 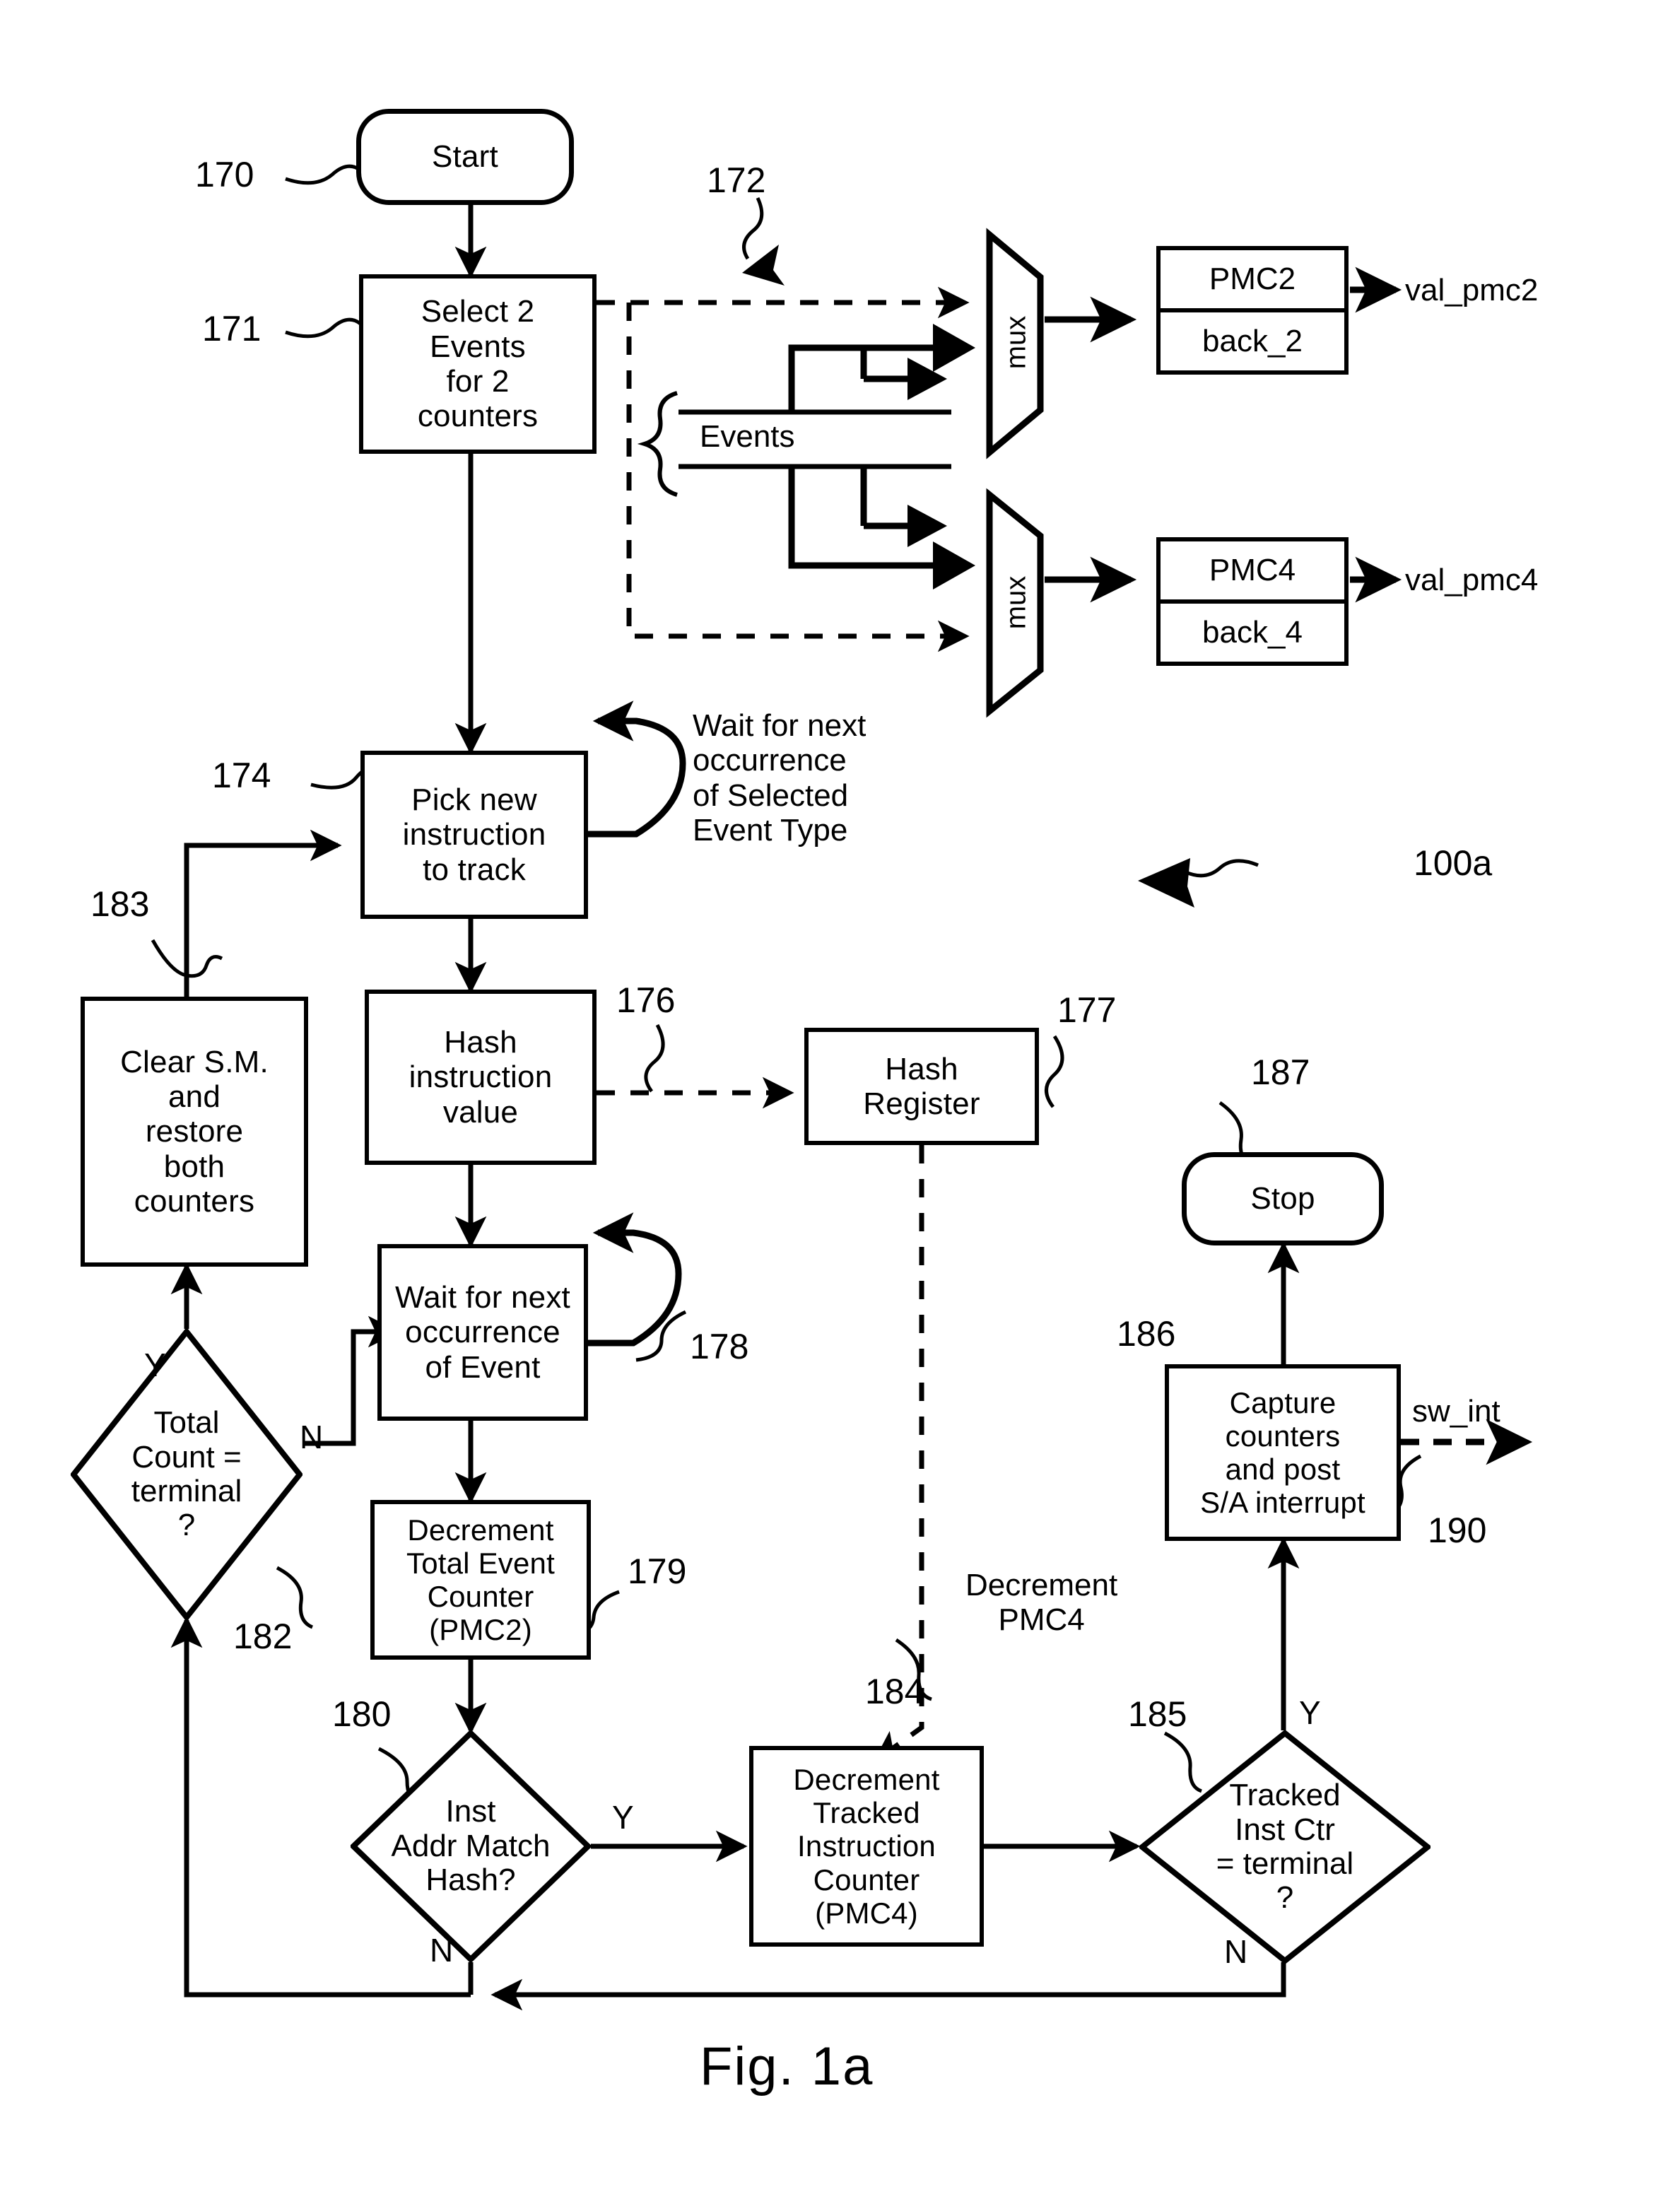 I want to click on start-label: Start, so click(x=465, y=157).